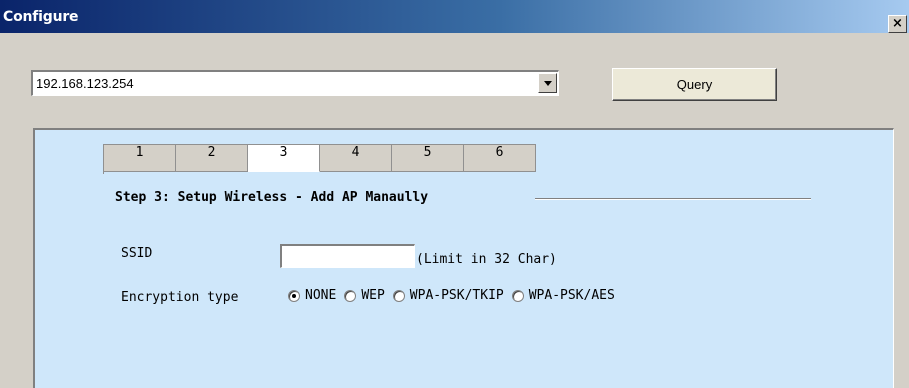 The height and width of the screenshot is (388, 909). I want to click on ssid-label: SSID, so click(137, 253).